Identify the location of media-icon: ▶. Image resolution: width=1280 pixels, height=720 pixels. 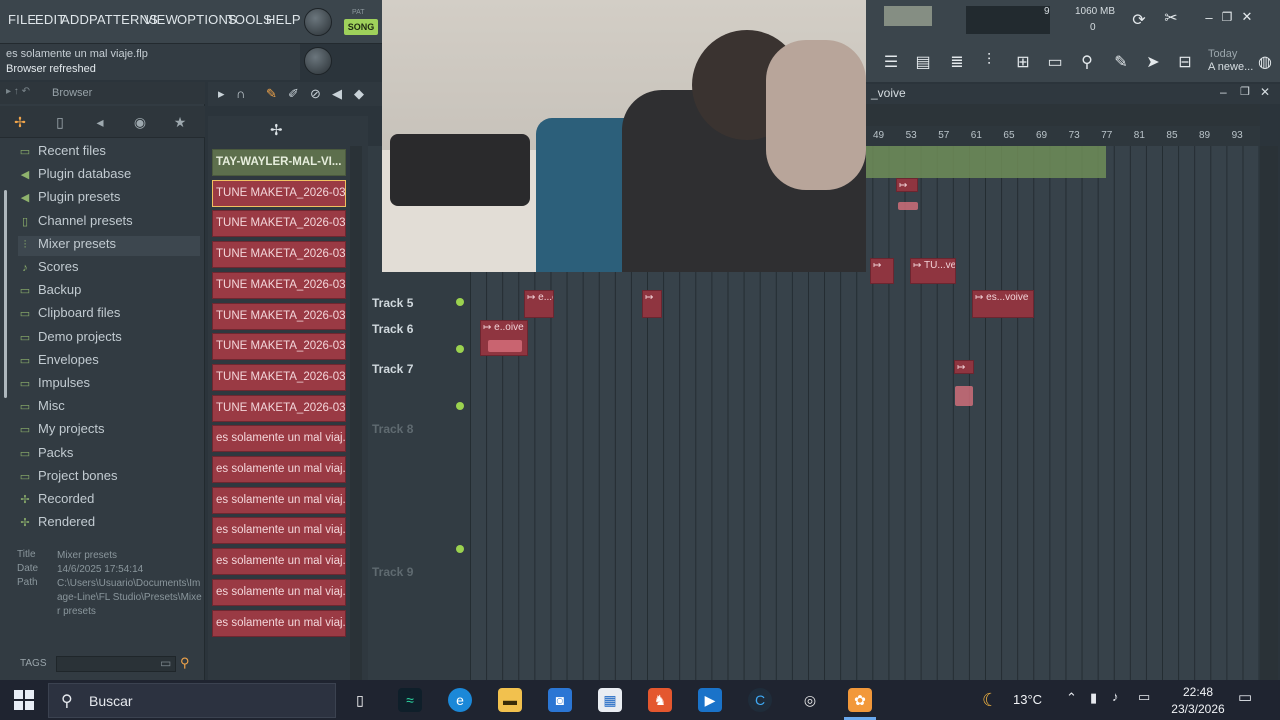
(710, 700).